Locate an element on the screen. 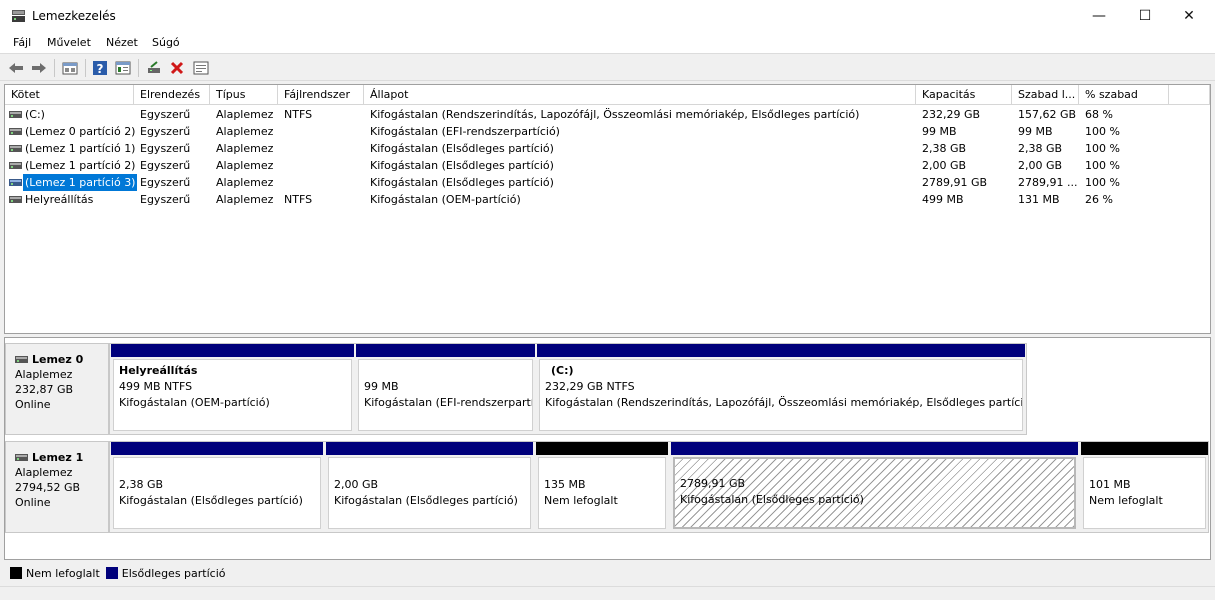 This screenshot has height=600, width=1215. back-icon is located at coordinates (16, 68).